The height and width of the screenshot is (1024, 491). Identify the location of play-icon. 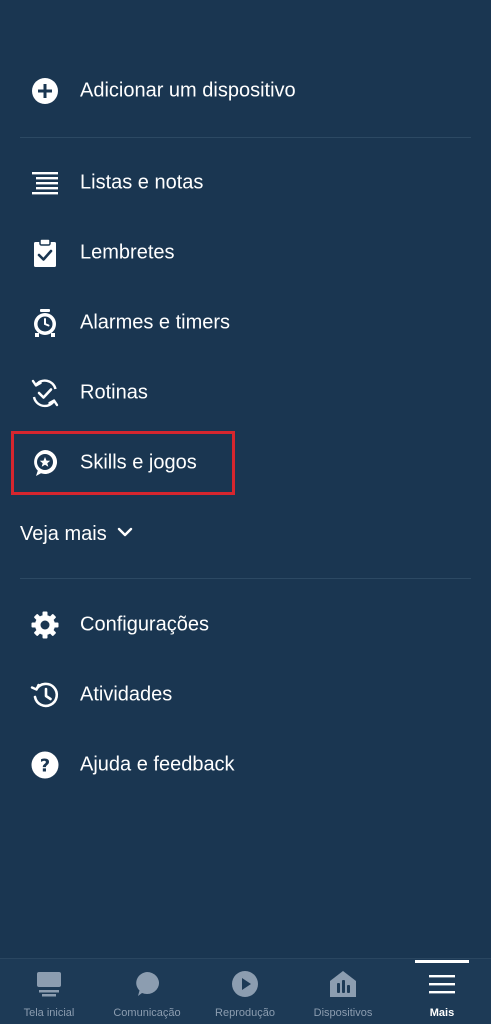
(245, 984).